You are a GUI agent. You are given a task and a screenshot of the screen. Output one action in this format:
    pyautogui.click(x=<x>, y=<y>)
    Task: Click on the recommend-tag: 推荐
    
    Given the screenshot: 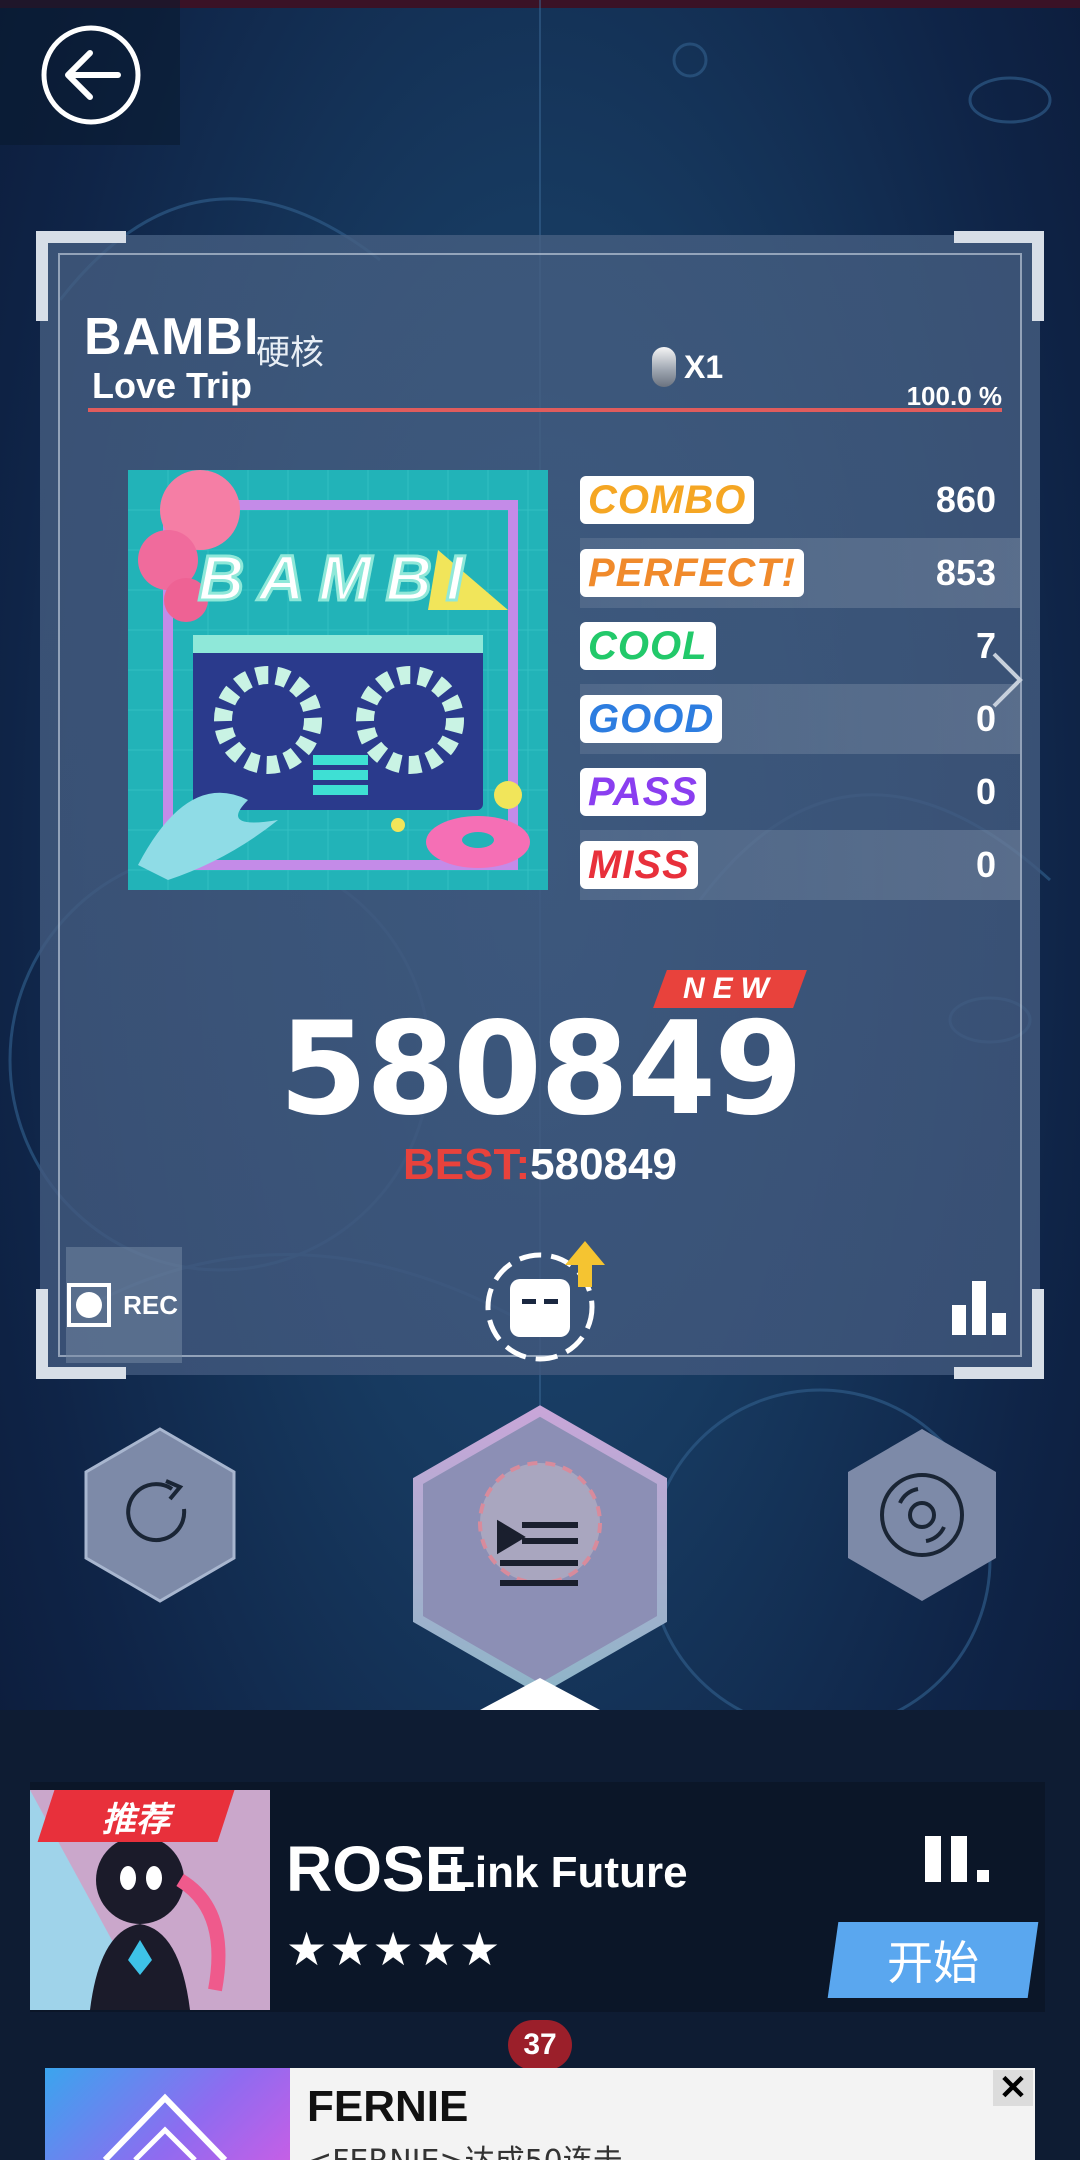 What is the action you would take?
    pyautogui.click(x=136, y=1816)
    